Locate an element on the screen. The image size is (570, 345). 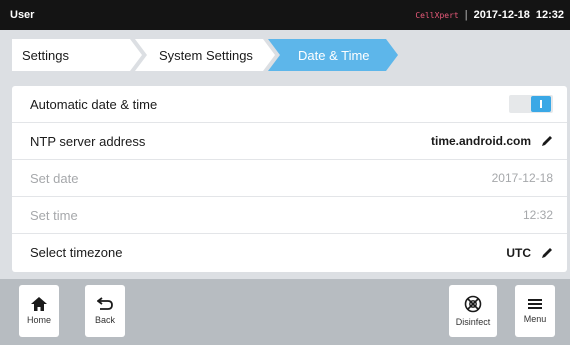
breadcrumb-area: Settings System Settings Date & Time is located at coordinates (285, 54).